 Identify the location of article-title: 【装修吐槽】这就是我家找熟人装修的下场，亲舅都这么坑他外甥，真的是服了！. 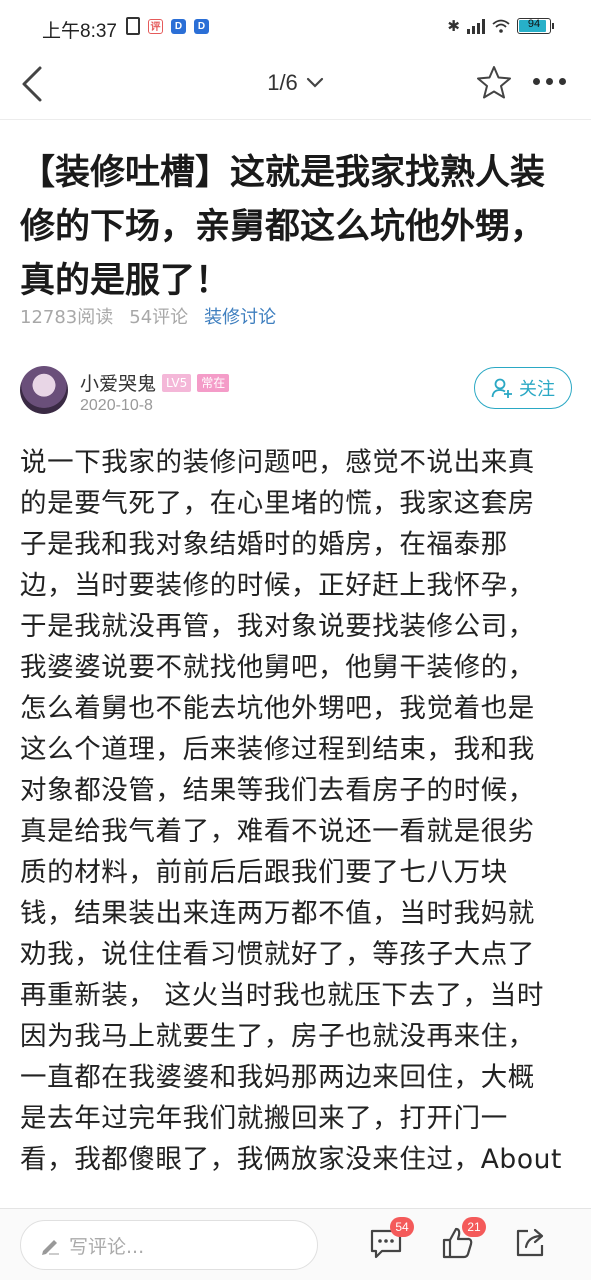
(283, 227).